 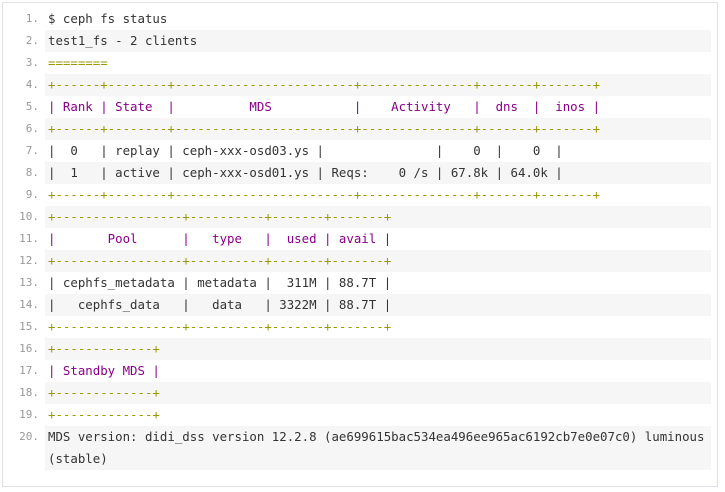 What do you see at coordinates (29, 238) in the screenshot?
I see `line-number: 11.` at bounding box center [29, 238].